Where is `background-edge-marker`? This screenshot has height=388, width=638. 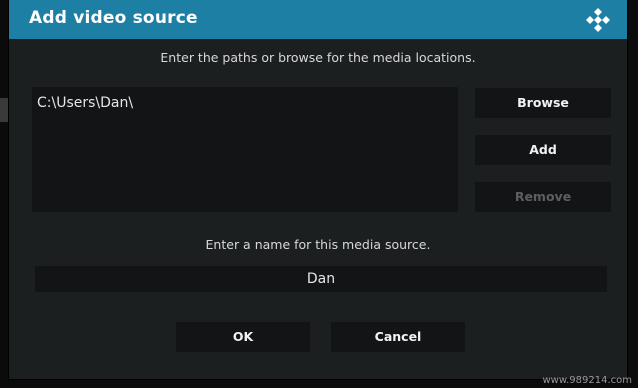
background-edge-marker is located at coordinates (4, 110).